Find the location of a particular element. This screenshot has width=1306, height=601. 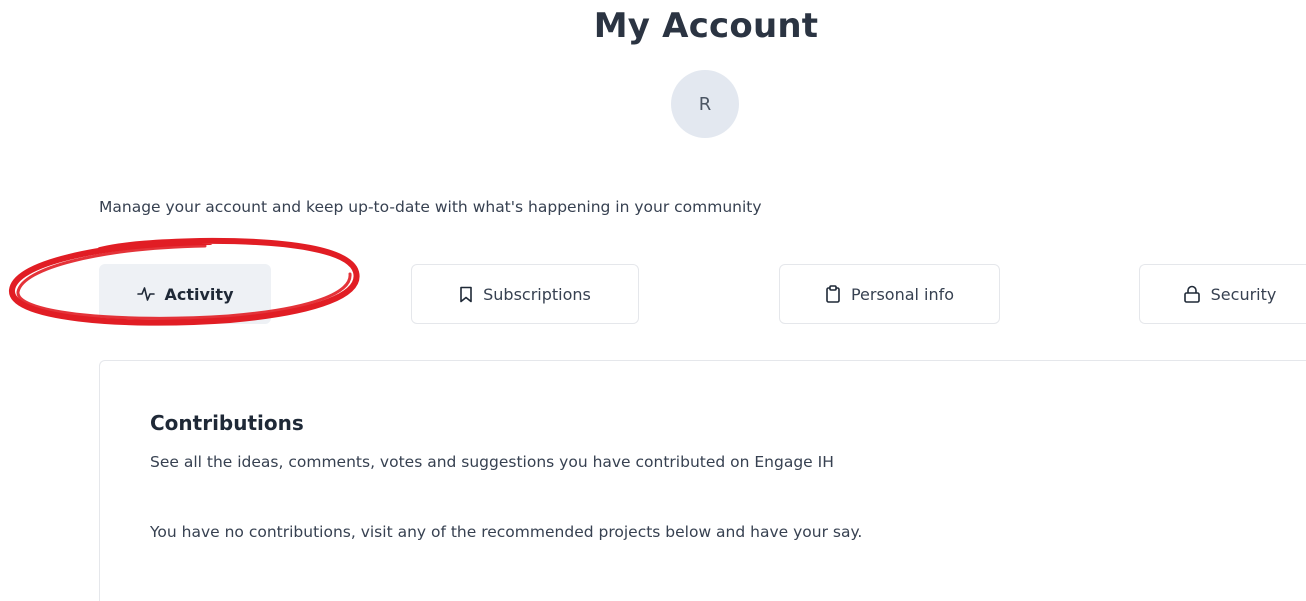

activity-icon is located at coordinates (145, 294).